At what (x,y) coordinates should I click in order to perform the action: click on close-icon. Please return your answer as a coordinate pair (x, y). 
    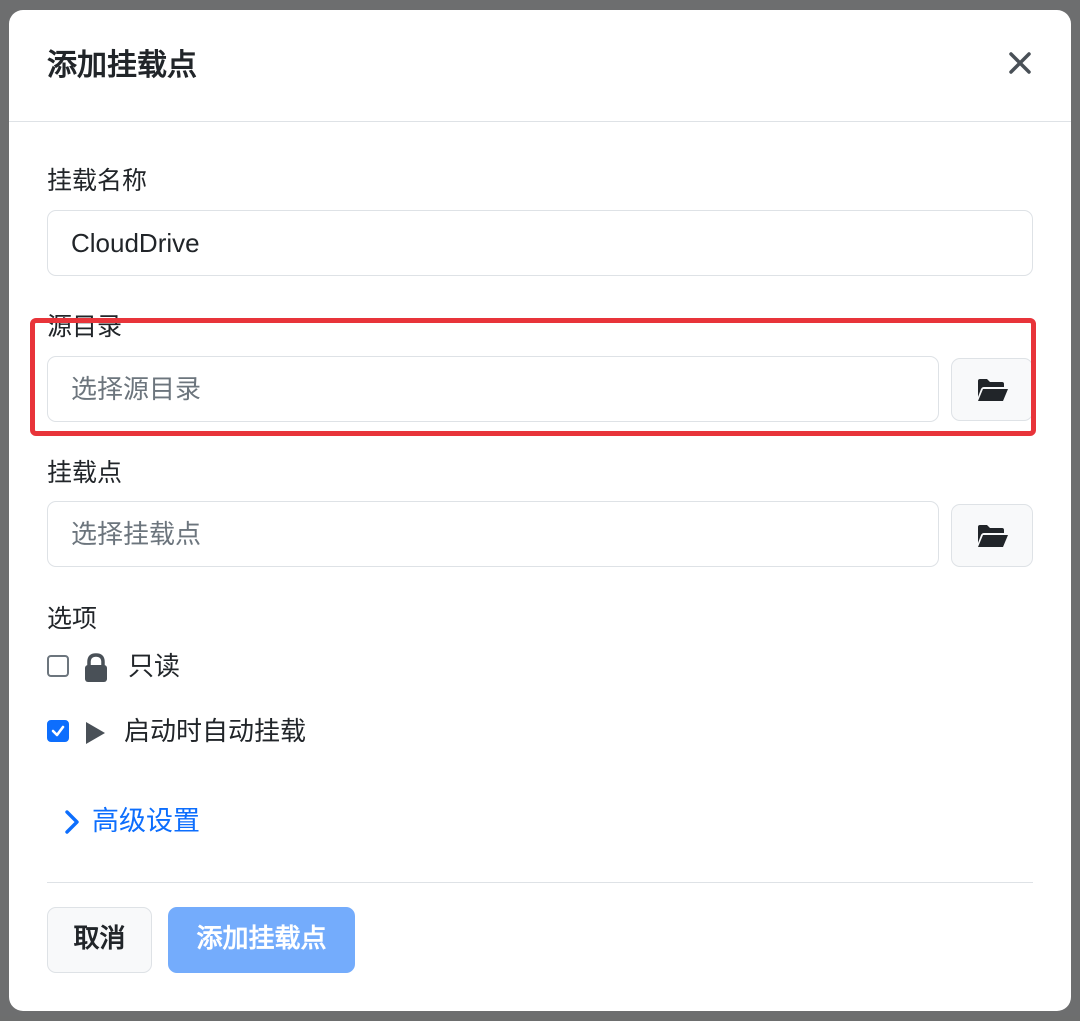
    Looking at the image, I should click on (1020, 63).